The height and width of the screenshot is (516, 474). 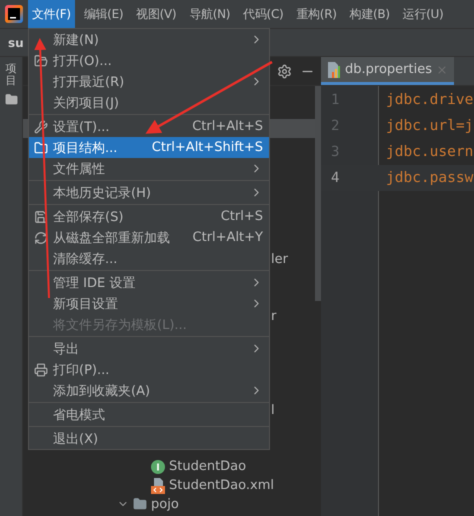 What do you see at coordinates (158, 467) in the screenshot?
I see `interface-icon` at bounding box center [158, 467].